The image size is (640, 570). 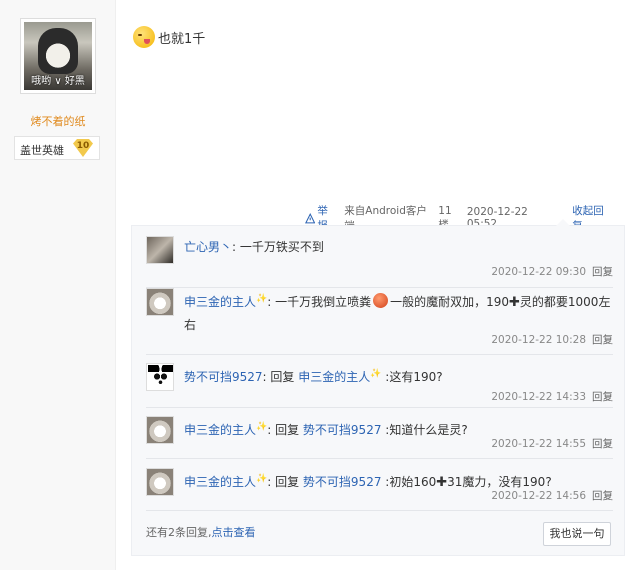 What do you see at coordinates (538, 272) in the screenshot?
I see `reply-time: 2020-12-22 09:30` at bounding box center [538, 272].